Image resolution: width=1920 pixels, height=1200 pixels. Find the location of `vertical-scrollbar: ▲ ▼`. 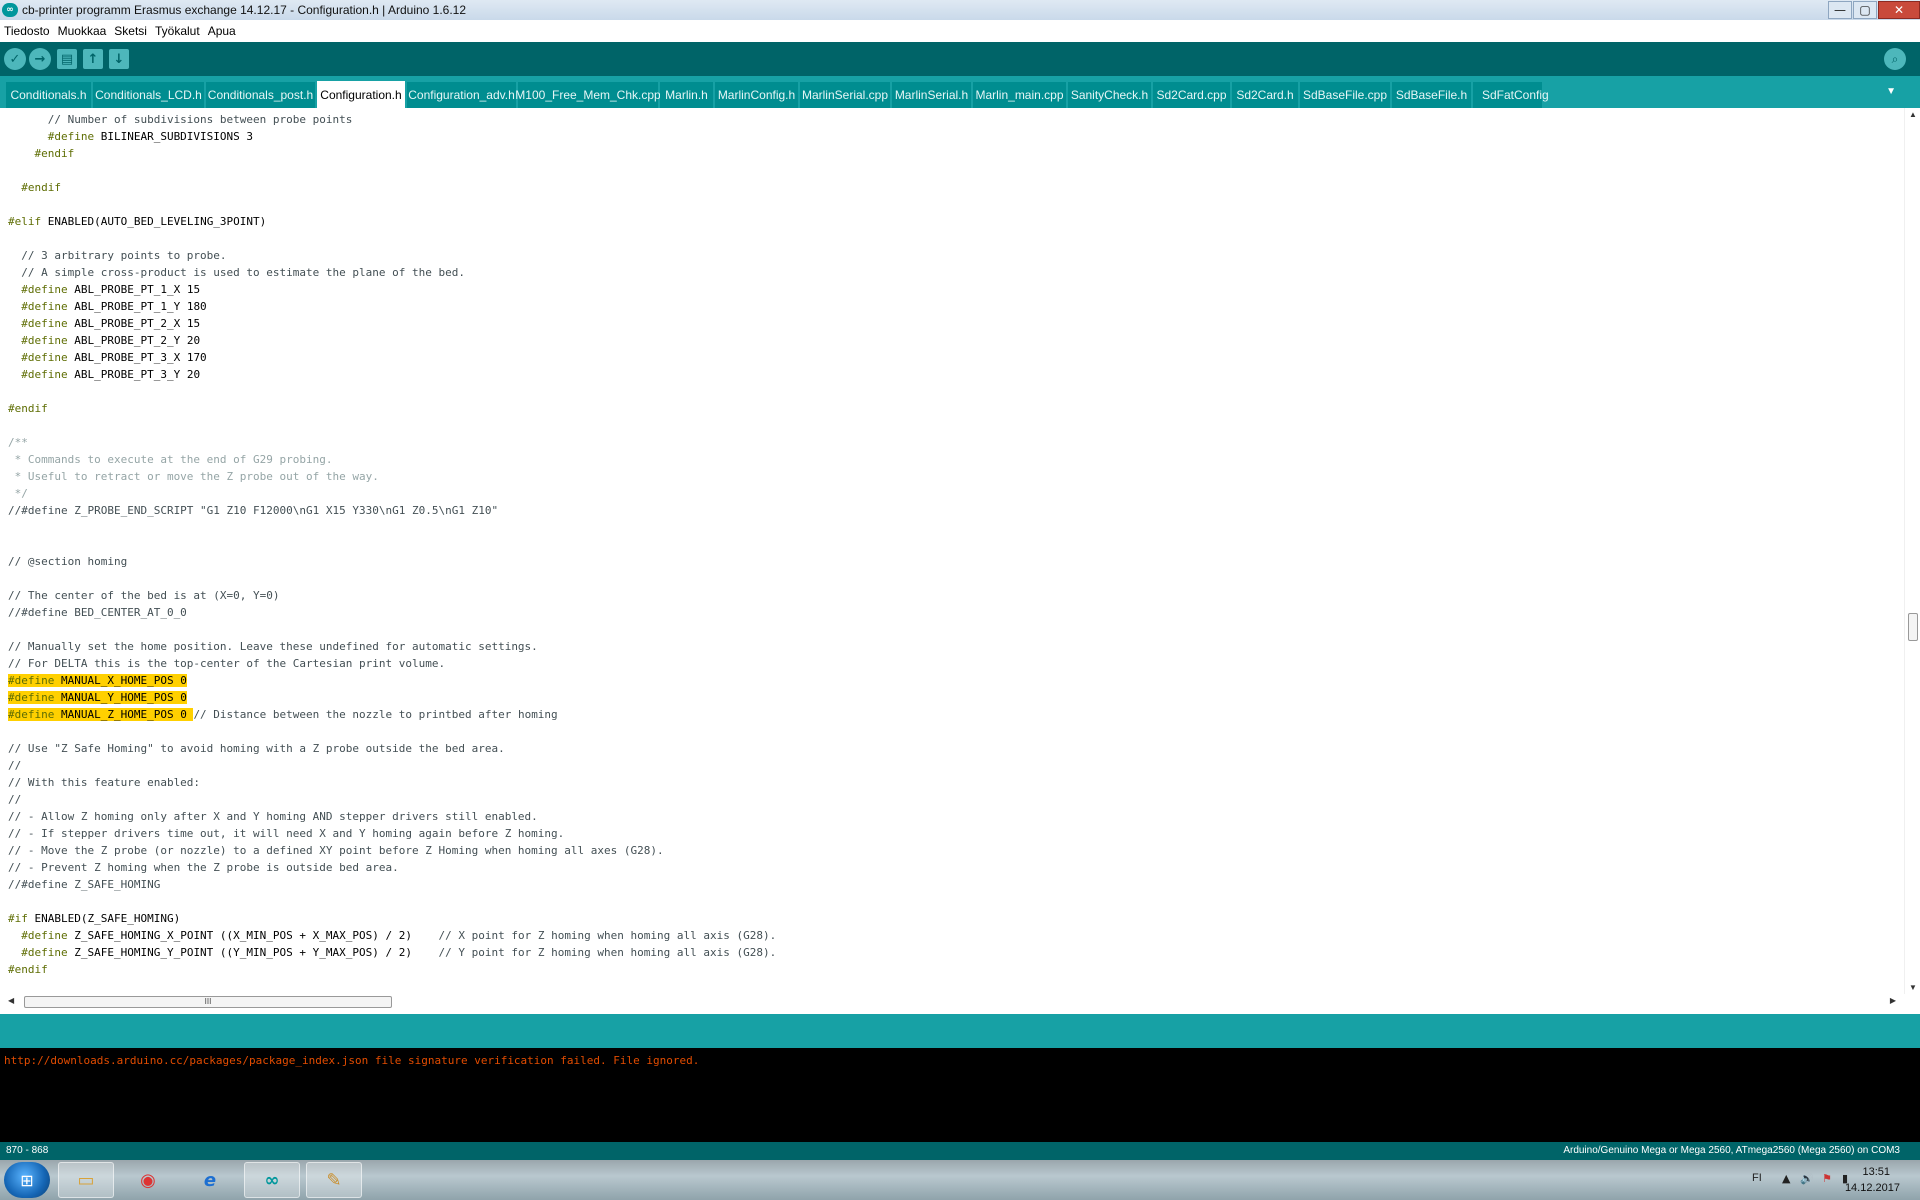

vertical-scrollbar: ▲ ▼ is located at coordinates (1912, 551).